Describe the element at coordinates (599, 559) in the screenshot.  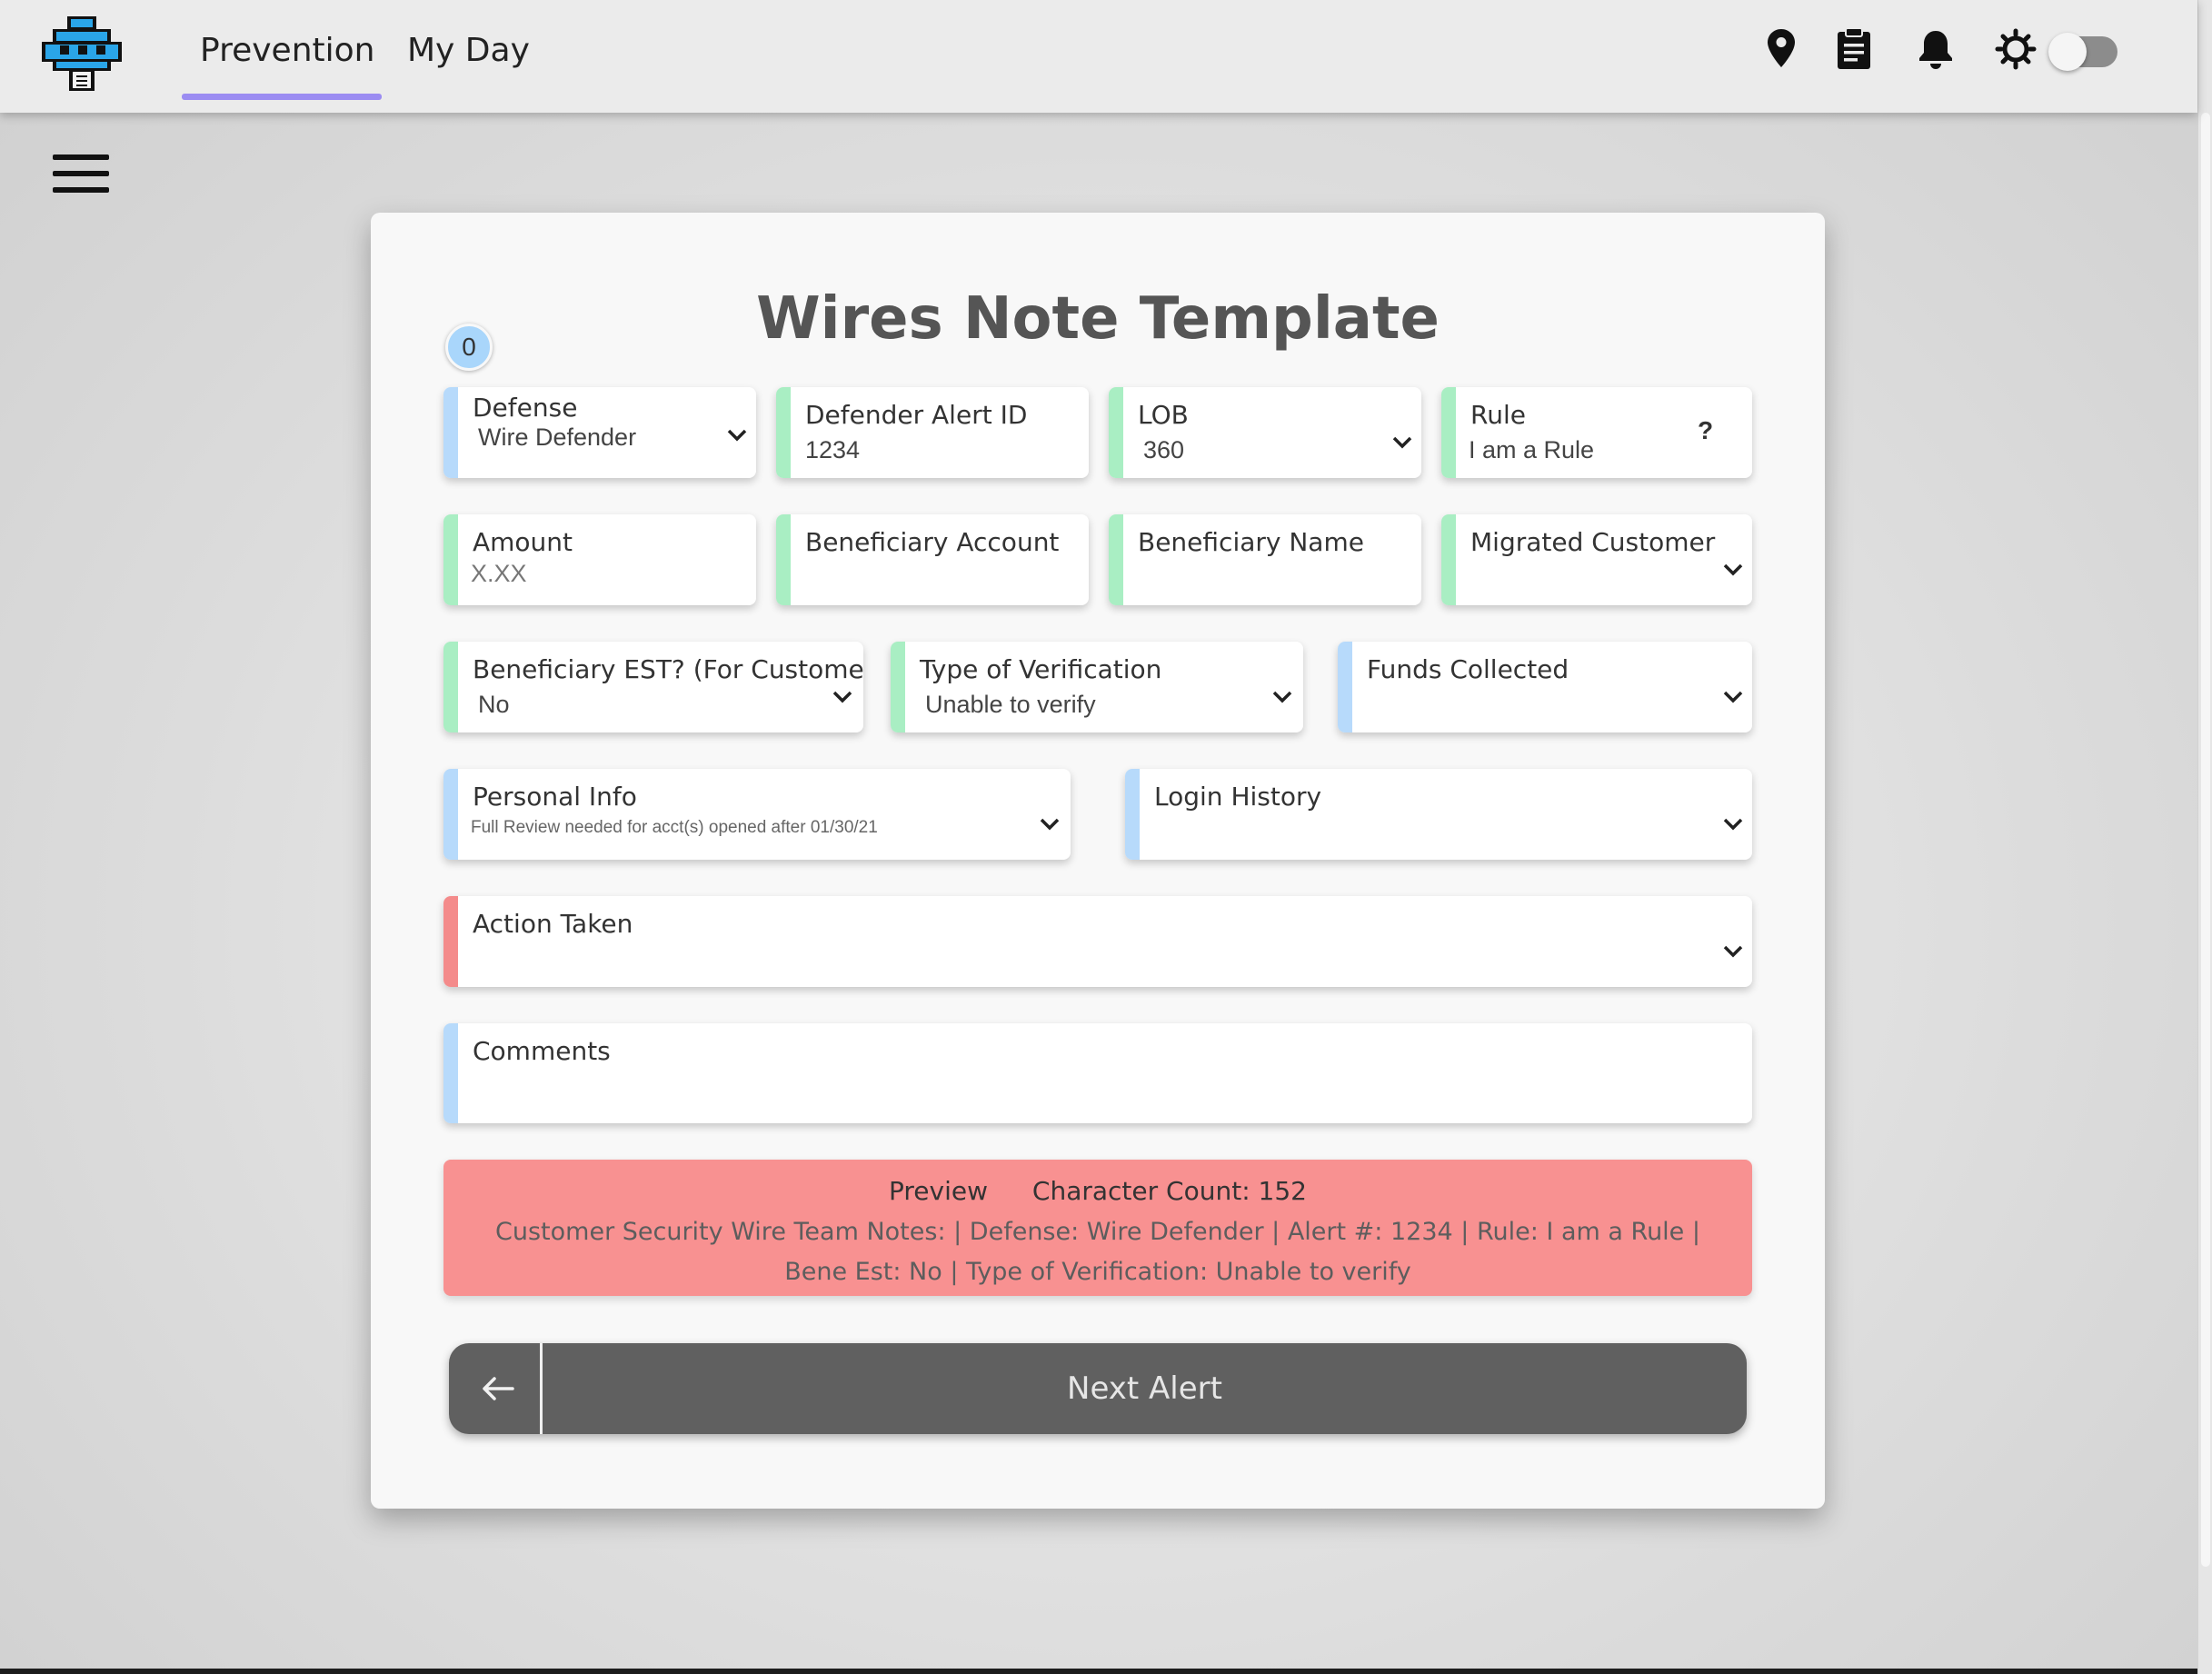
I see `amount-input: Amount X.XX` at that location.